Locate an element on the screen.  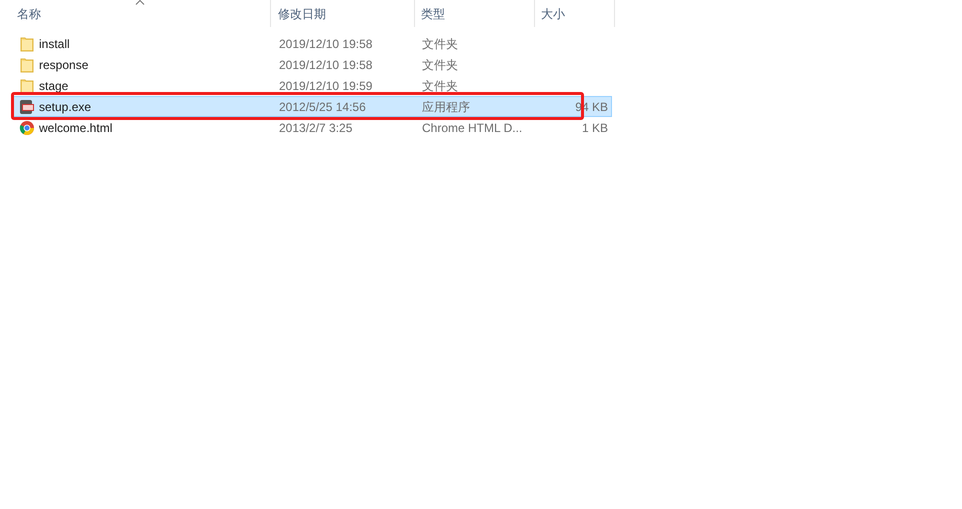
file-name: welcome.html is located at coordinates (75, 128).